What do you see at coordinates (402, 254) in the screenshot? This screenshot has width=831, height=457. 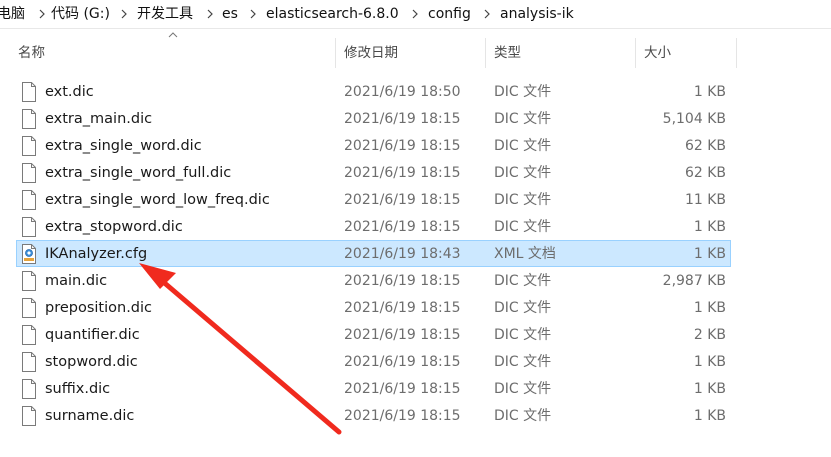 I see `file-modified-date: 2021/6/19 18:43` at bounding box center [402, 254].